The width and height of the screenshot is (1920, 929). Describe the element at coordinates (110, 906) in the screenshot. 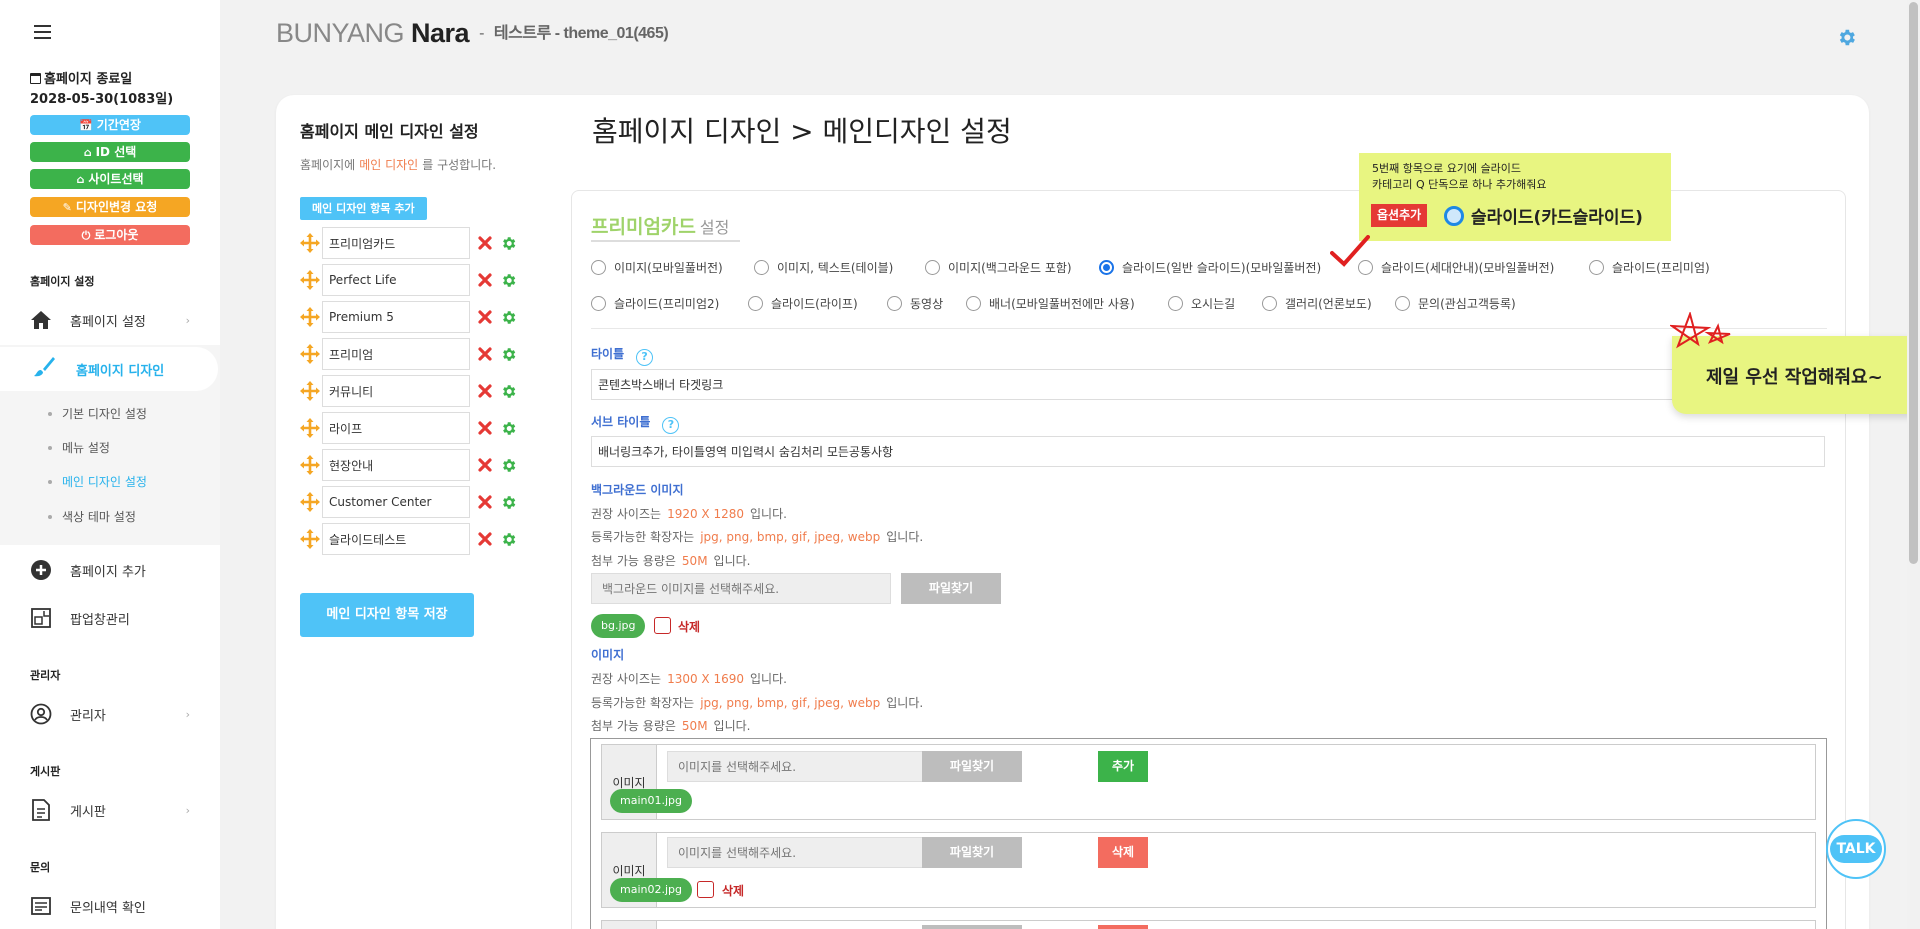

I see `nav-inquiry-check: 문의내역 확인` at that location.